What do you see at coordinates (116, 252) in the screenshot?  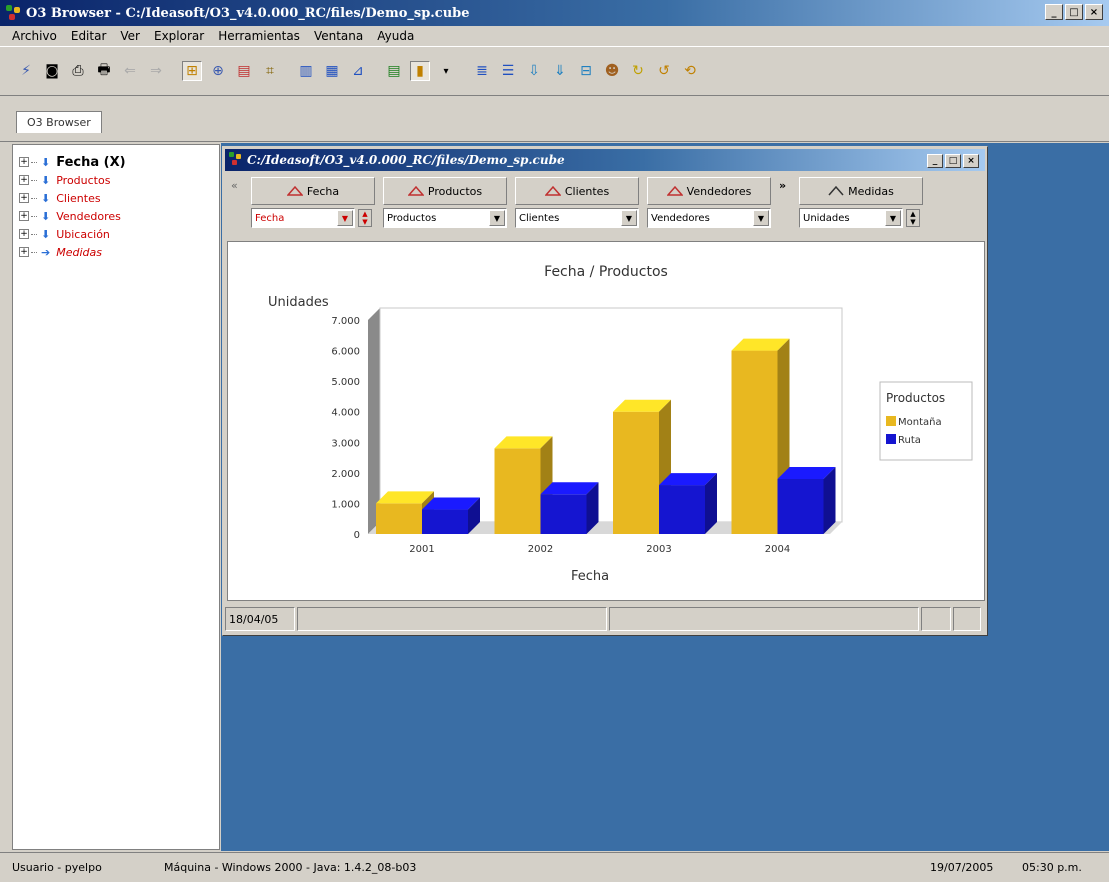 I see `tree-item-medidas: + ➔ Medidas` at bounding box center [116, 252].